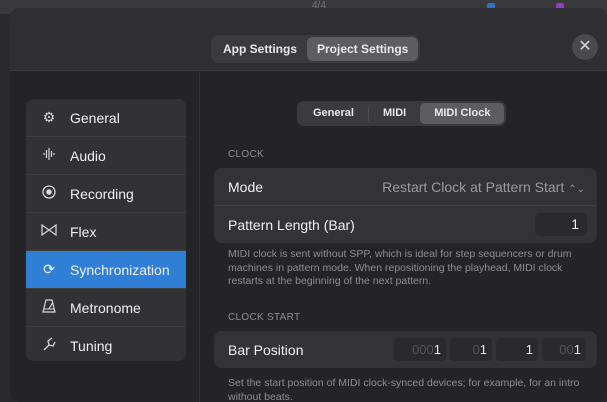 The image size is (607, 402). I want to click on tuning-fork-icon, so click(49, 345).